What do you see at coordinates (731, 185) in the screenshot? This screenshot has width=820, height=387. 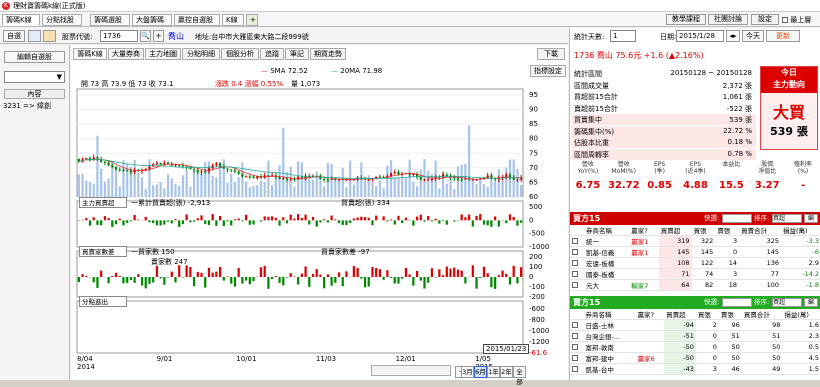 I see `metric-value: 15.5` at bounding box center [731, 185].